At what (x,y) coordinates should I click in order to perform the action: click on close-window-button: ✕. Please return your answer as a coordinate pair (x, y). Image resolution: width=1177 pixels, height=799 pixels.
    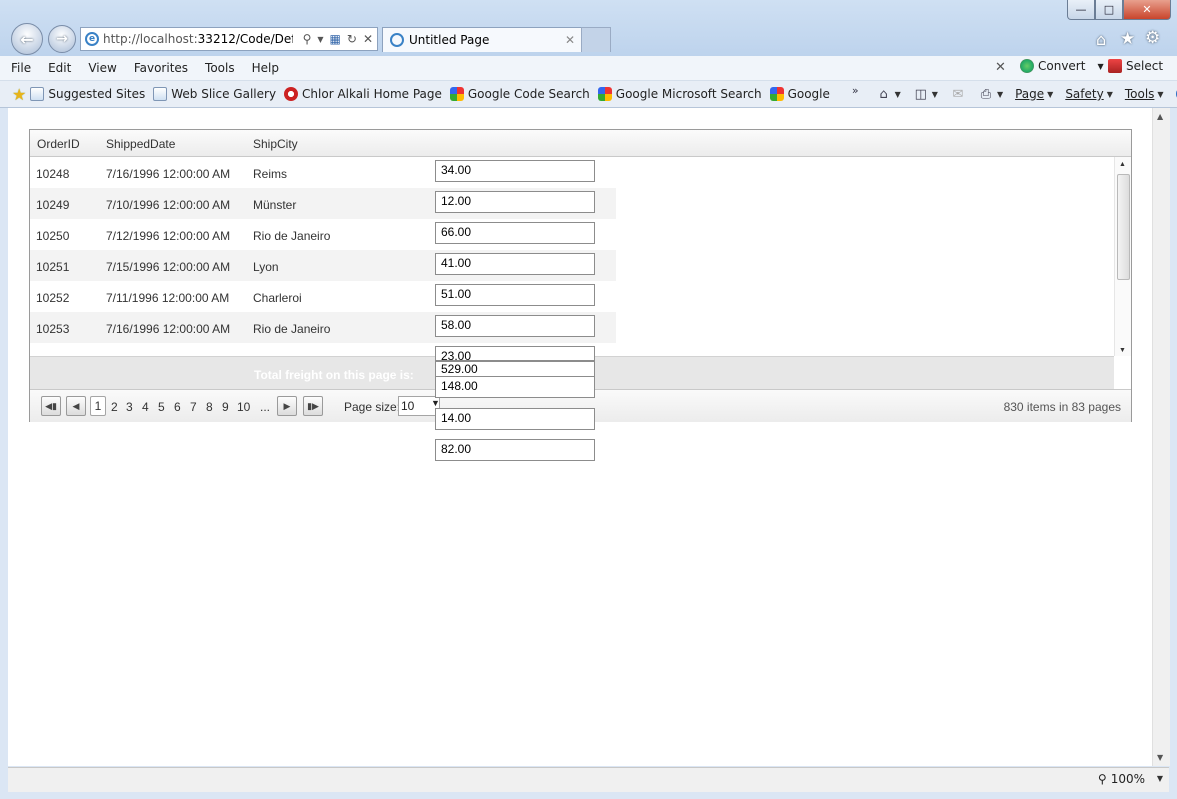
    Looking at the image, I should click on (1147, 10).